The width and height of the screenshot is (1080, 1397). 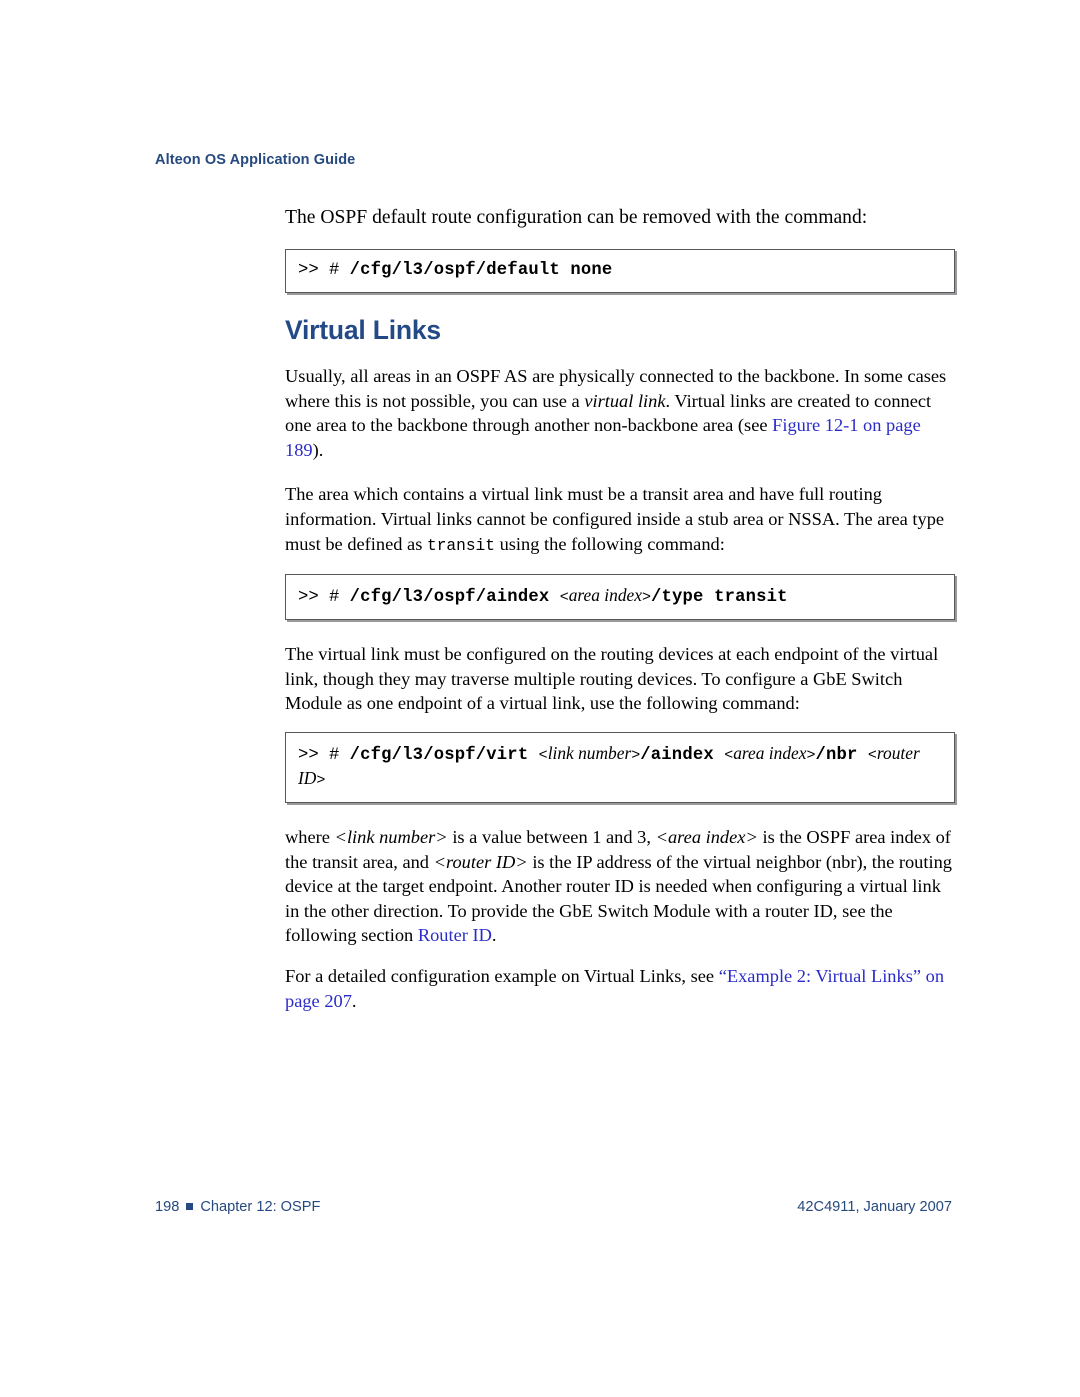 What do you see at coordinates (318, 449) in the screenshot?
I see `p1-text-c: ).` at bounding box center [318, 449].